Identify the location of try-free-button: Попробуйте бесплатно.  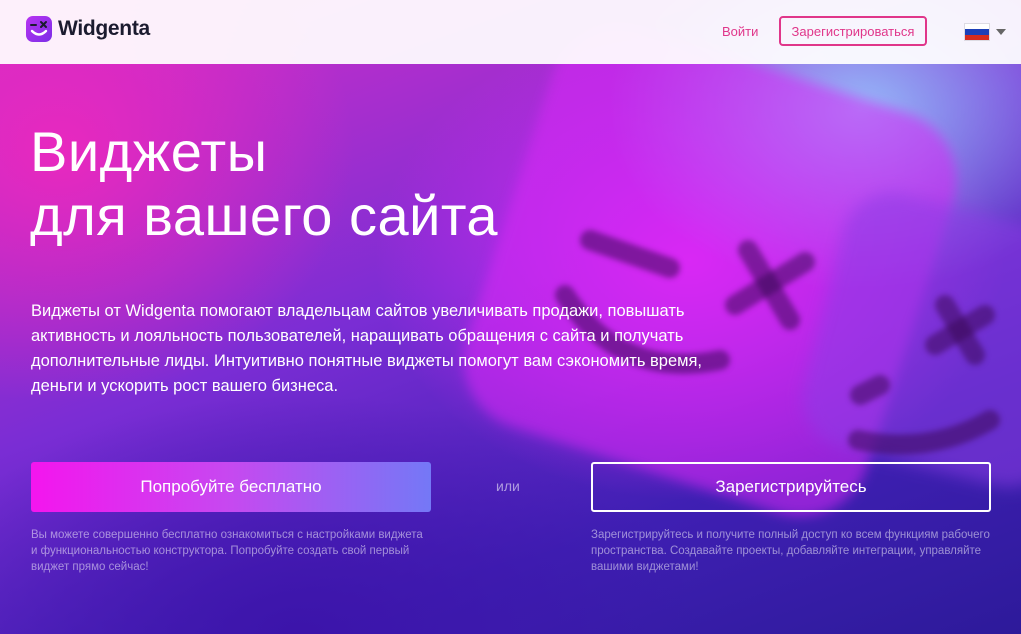
(231, 487).